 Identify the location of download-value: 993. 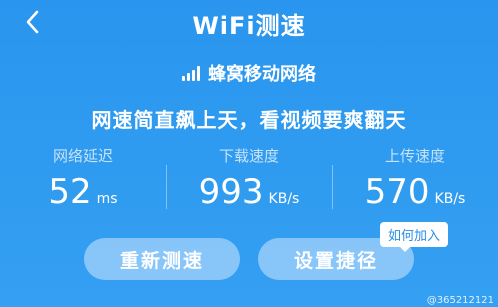
(231, 192).